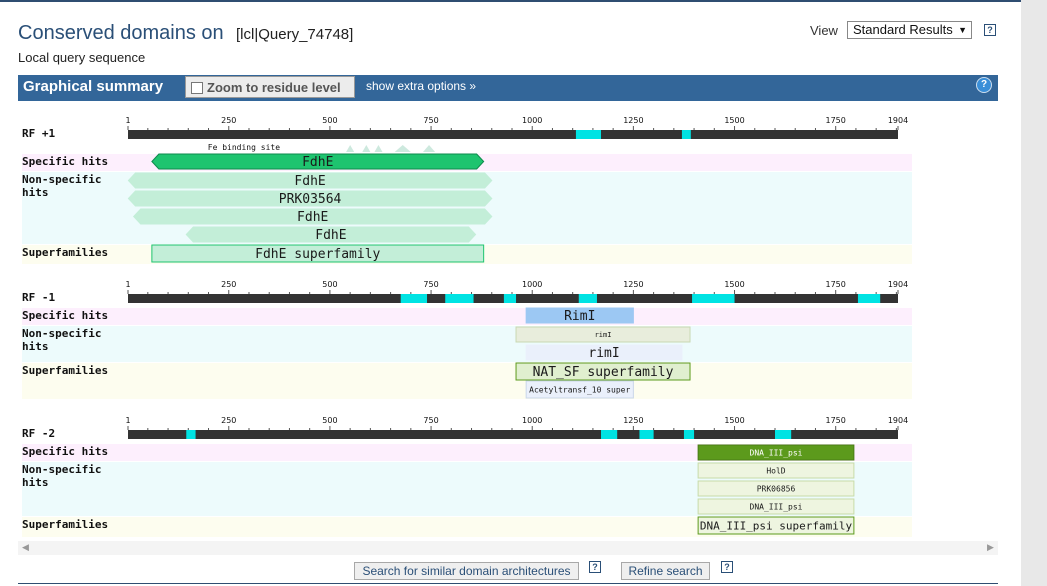 The height and width of the screenshot is (586, 1047). I want to click on nonspecific-hit: HolD, so click(776, 470).